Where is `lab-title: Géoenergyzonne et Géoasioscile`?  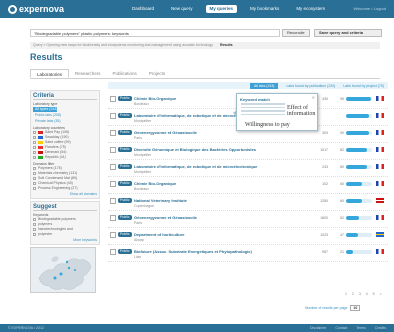 lab-title: Géoenergyzonne et Géoasioscile is located at coordinates (211, 217).